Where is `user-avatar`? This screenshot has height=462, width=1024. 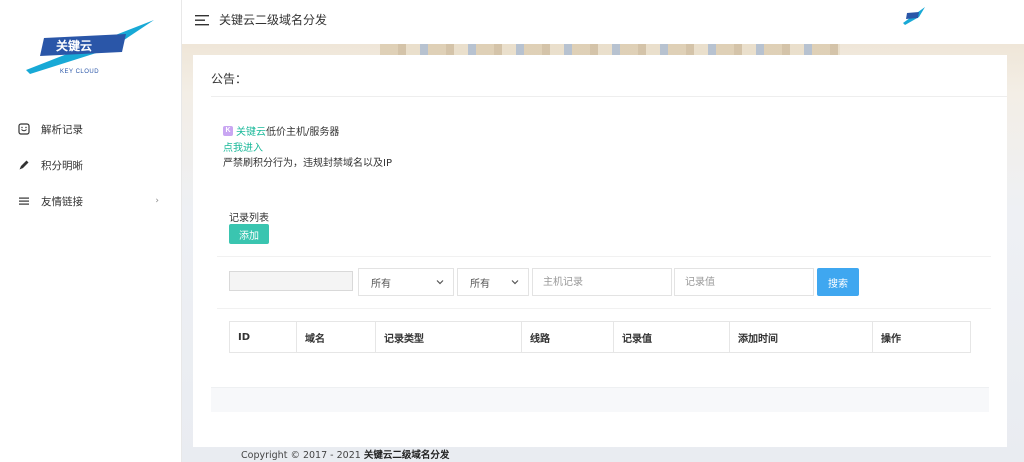
user-avatar is located at coordinates (914, 17).